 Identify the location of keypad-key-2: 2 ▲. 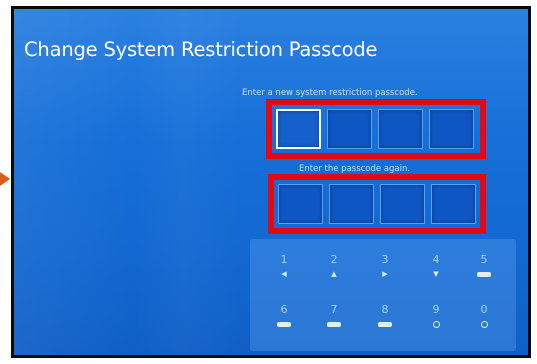
(334, 275).